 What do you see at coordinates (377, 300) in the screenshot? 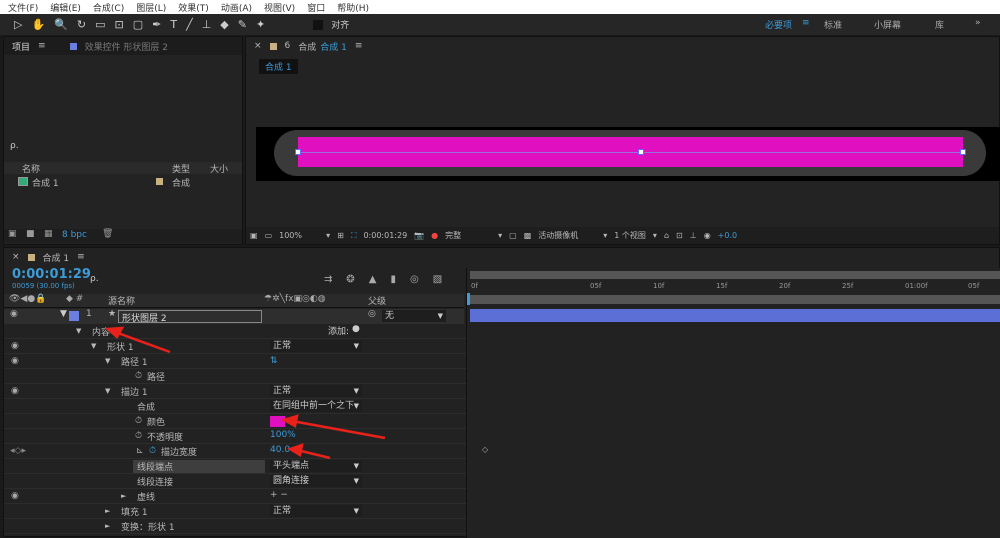
I see `col-parent: 父级` at bounding box center [377, 300].